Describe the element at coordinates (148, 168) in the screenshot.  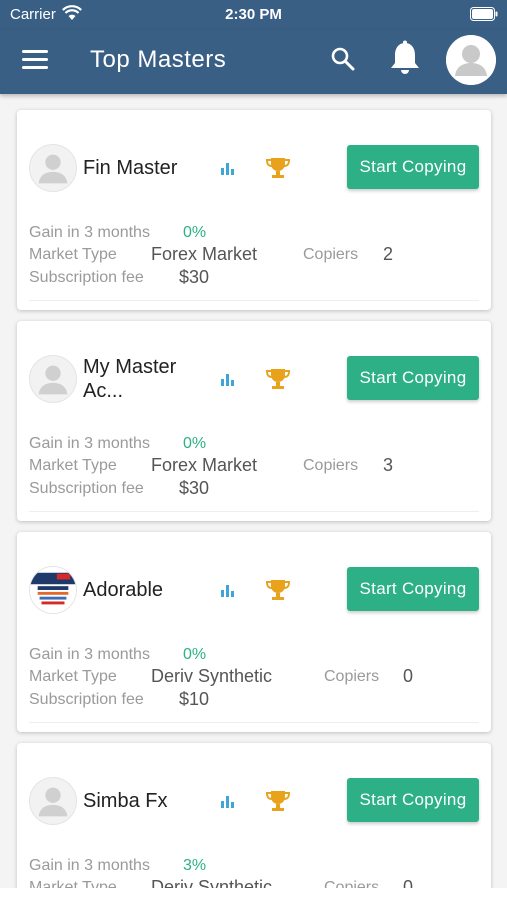
I see `master-name: Fin Master` at that location.